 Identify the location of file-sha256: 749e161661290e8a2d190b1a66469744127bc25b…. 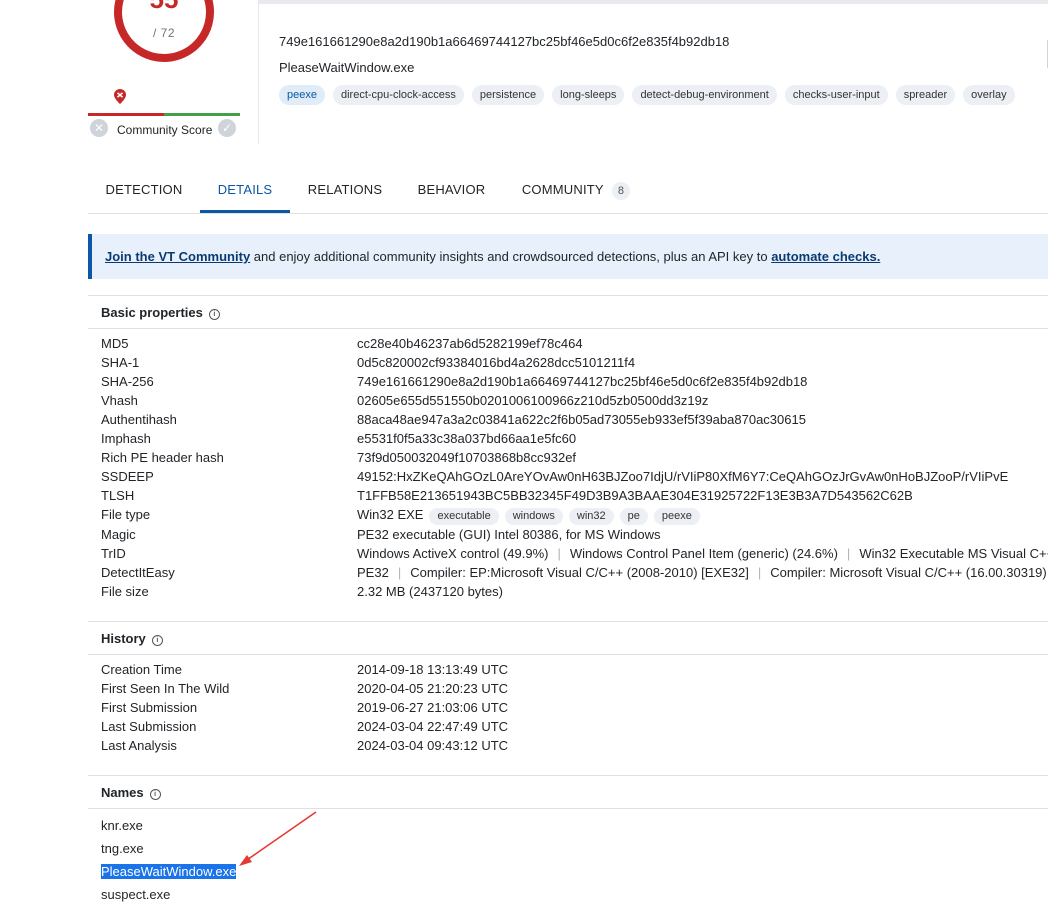
(504, 41).